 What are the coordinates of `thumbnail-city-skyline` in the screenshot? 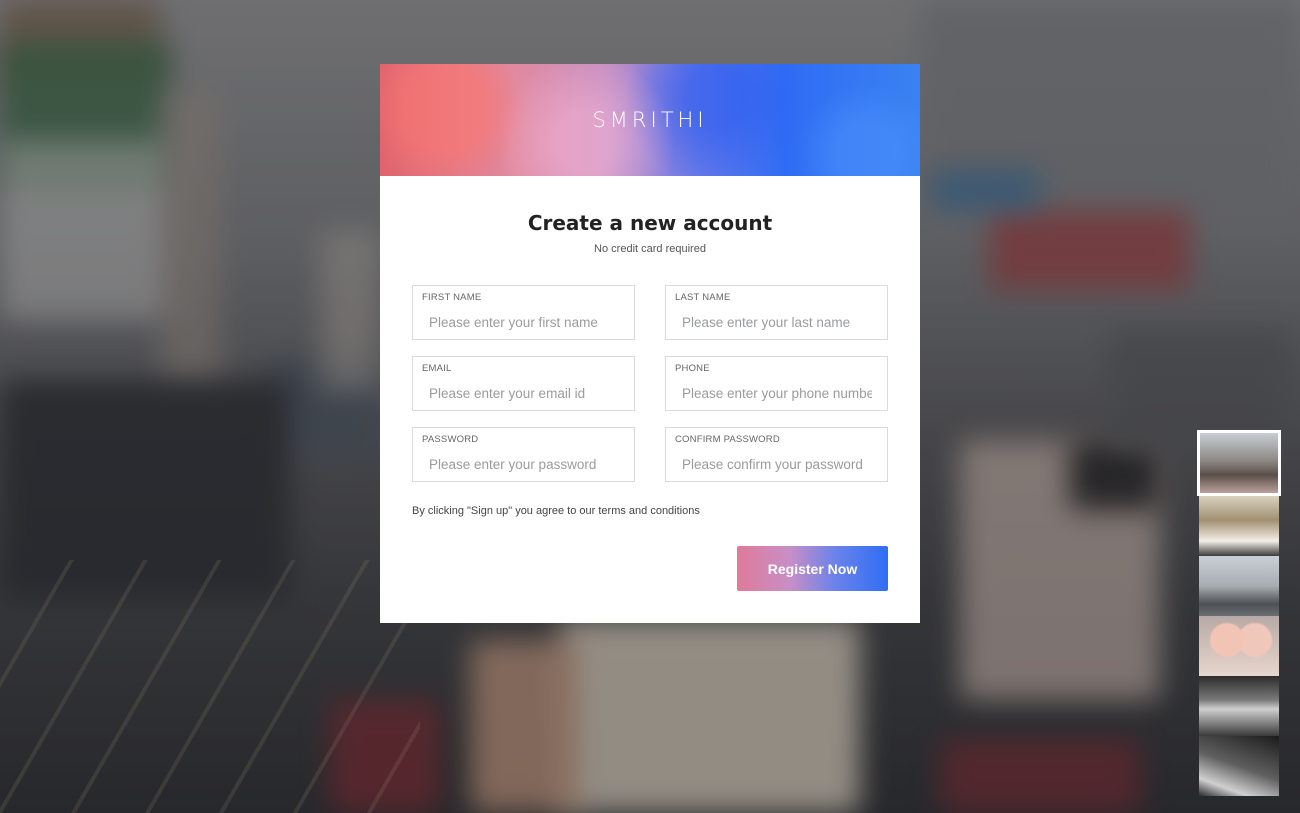 It's located at (1239, 586).